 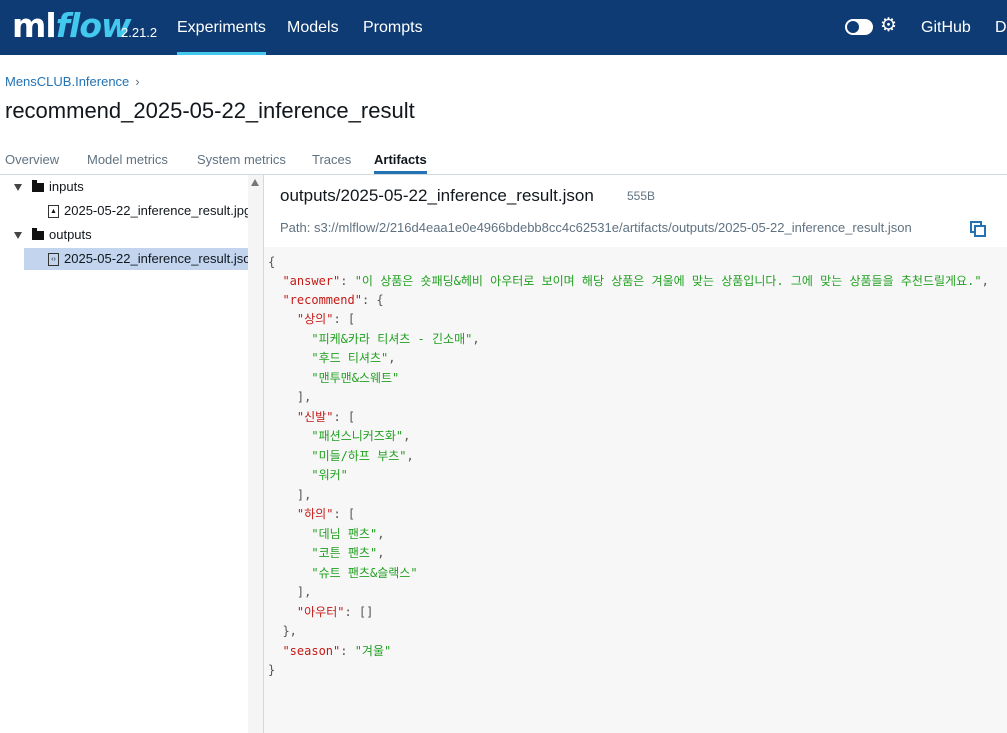 What do you see at coordinates (311, 281) in the screenshot?
I see `json-key: "answer"` at bounding box center [311, 281].